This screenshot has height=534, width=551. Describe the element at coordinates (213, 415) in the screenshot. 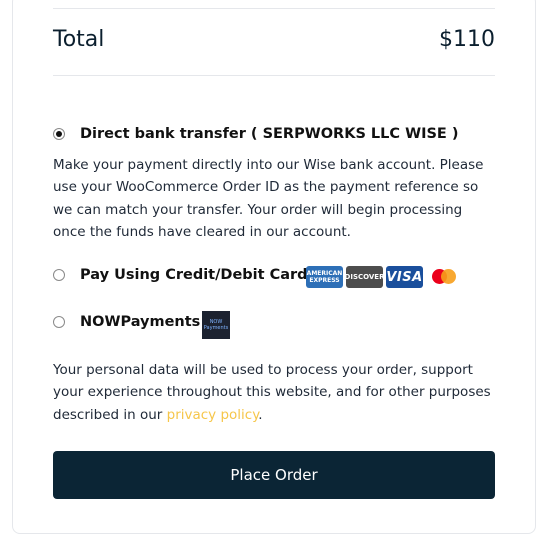

I see `privacy-policy-link: privacy policy` at that location.